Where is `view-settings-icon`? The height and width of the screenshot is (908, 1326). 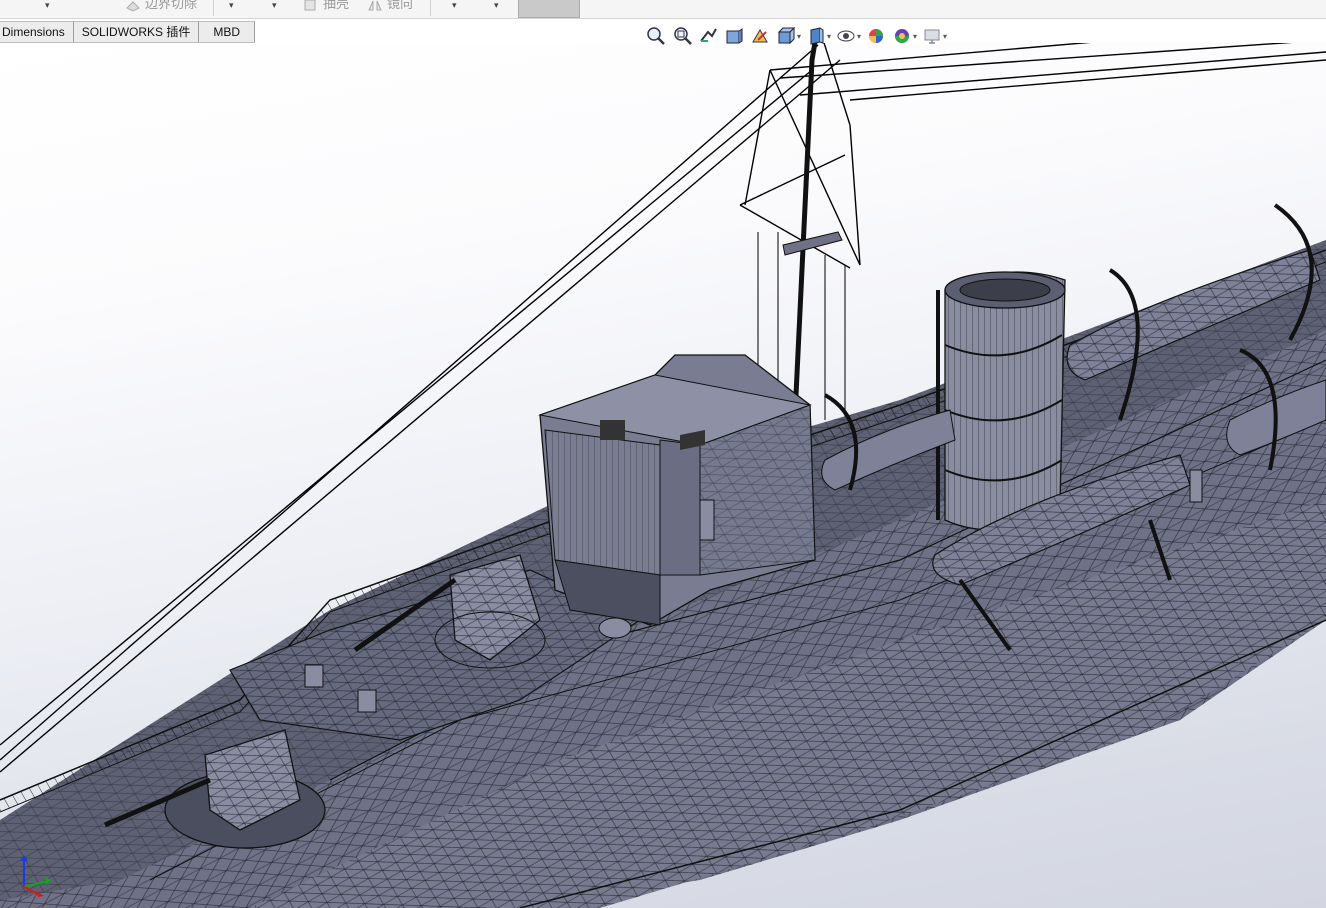
view-settings-icon is located at coordinates (932, 36).